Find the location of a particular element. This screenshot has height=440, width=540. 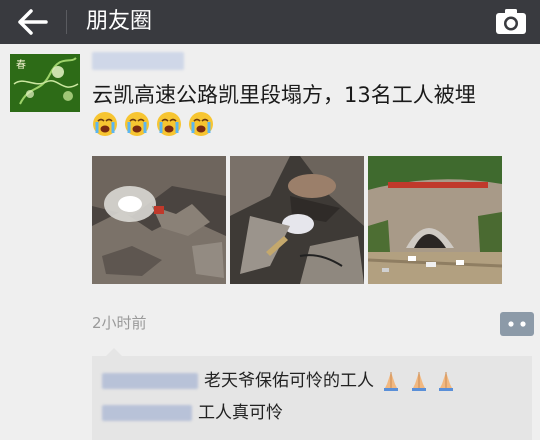

comment-more-icon is located at coordinates (517, 324).